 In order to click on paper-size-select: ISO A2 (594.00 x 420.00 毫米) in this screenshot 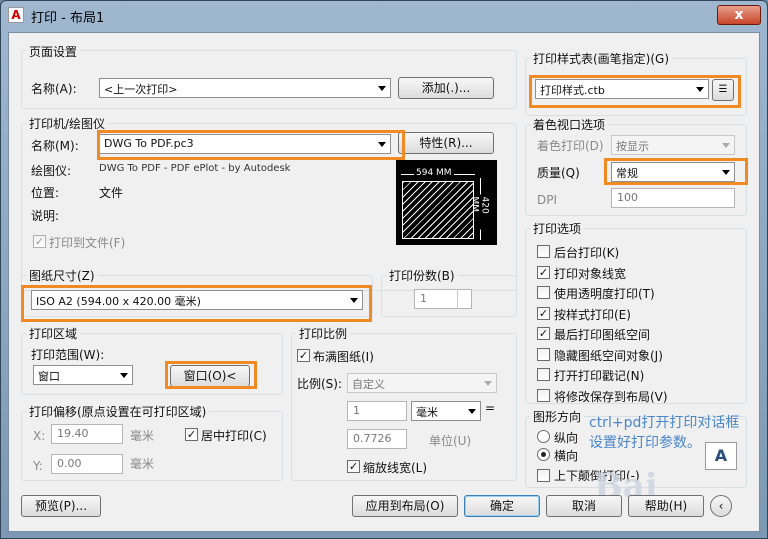, I will do `click(197, 300)`.